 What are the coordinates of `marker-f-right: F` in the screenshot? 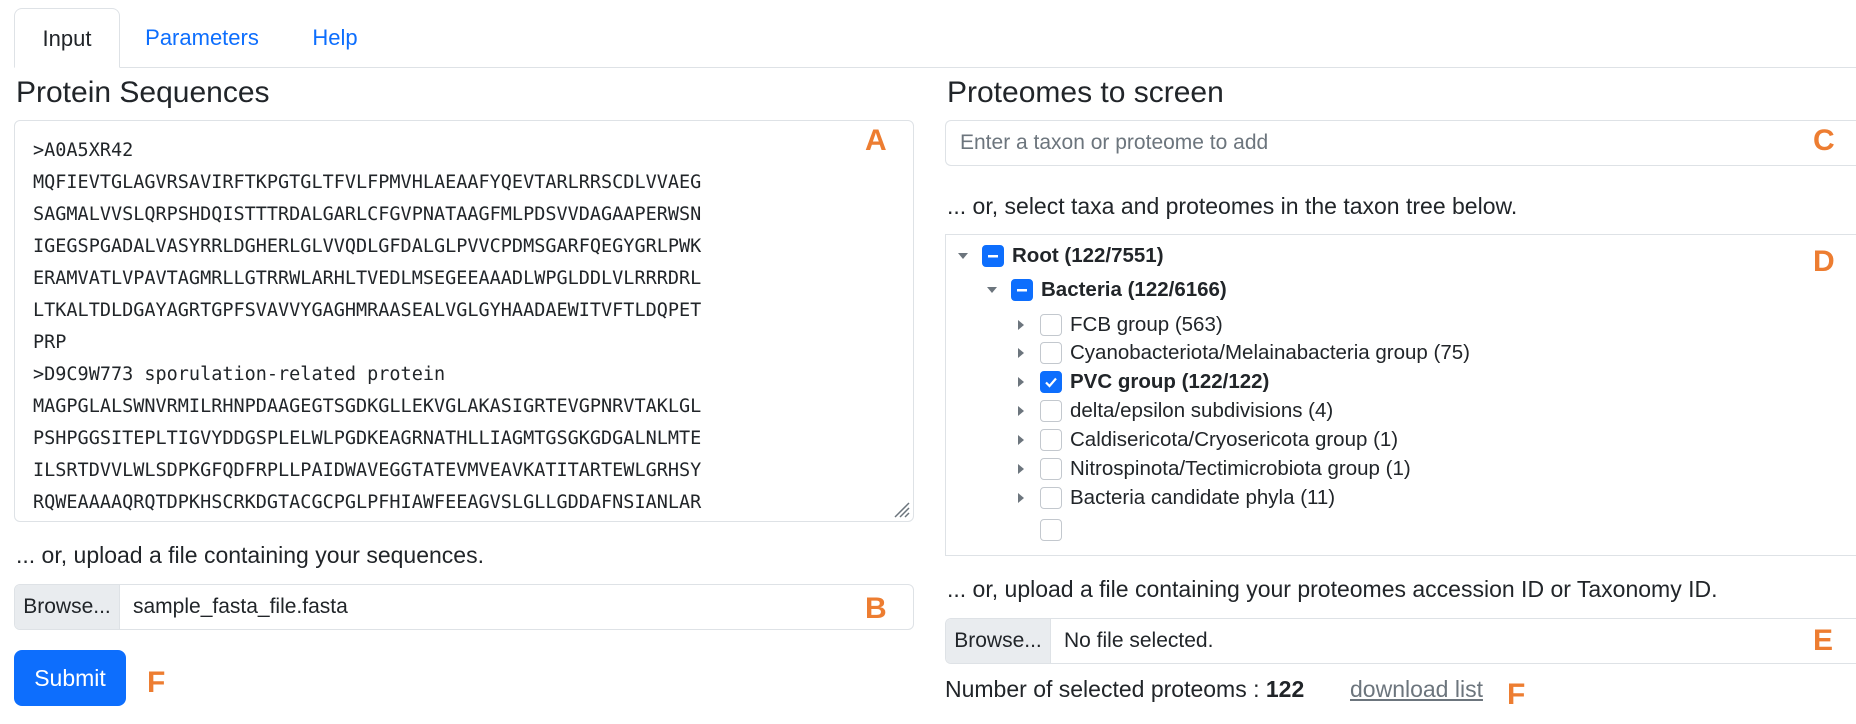 It's located at (1516, 694).